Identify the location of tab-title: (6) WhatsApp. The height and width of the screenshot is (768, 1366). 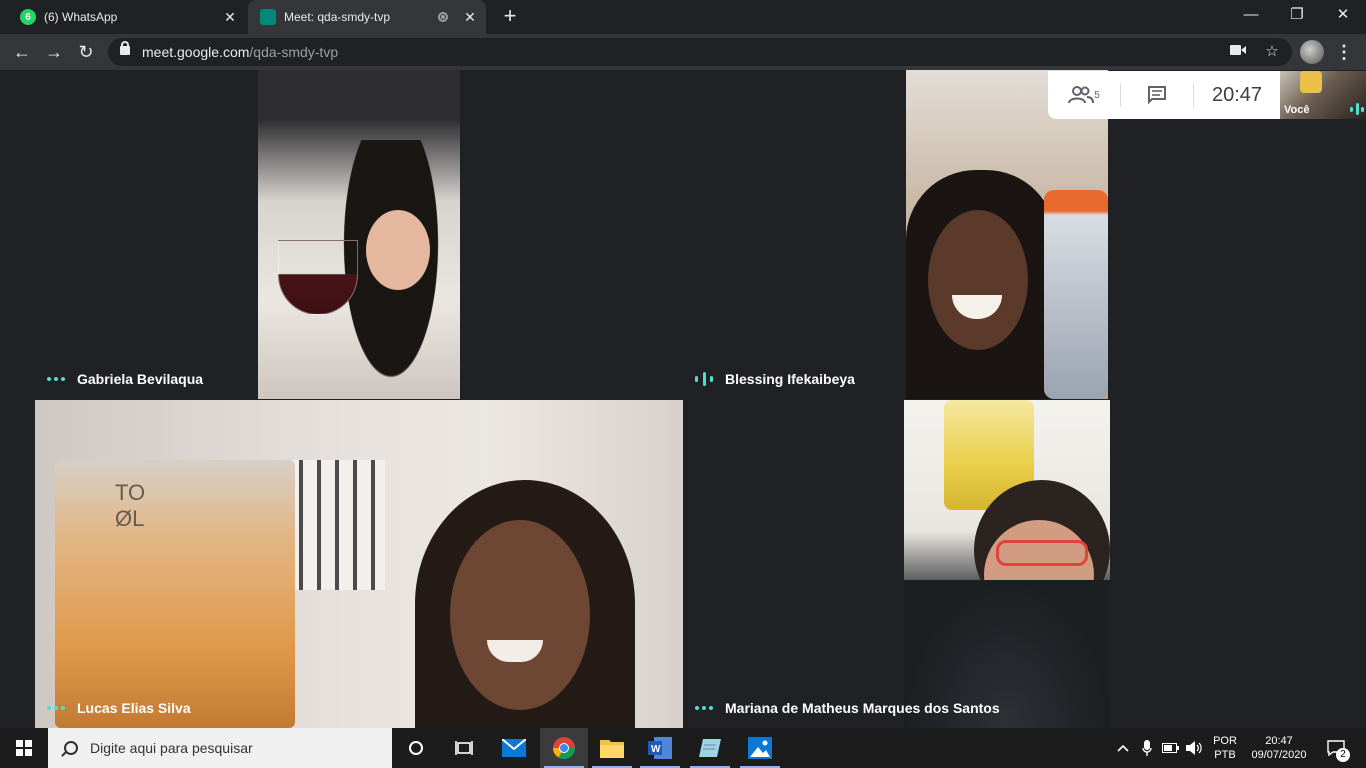
(81, 17).